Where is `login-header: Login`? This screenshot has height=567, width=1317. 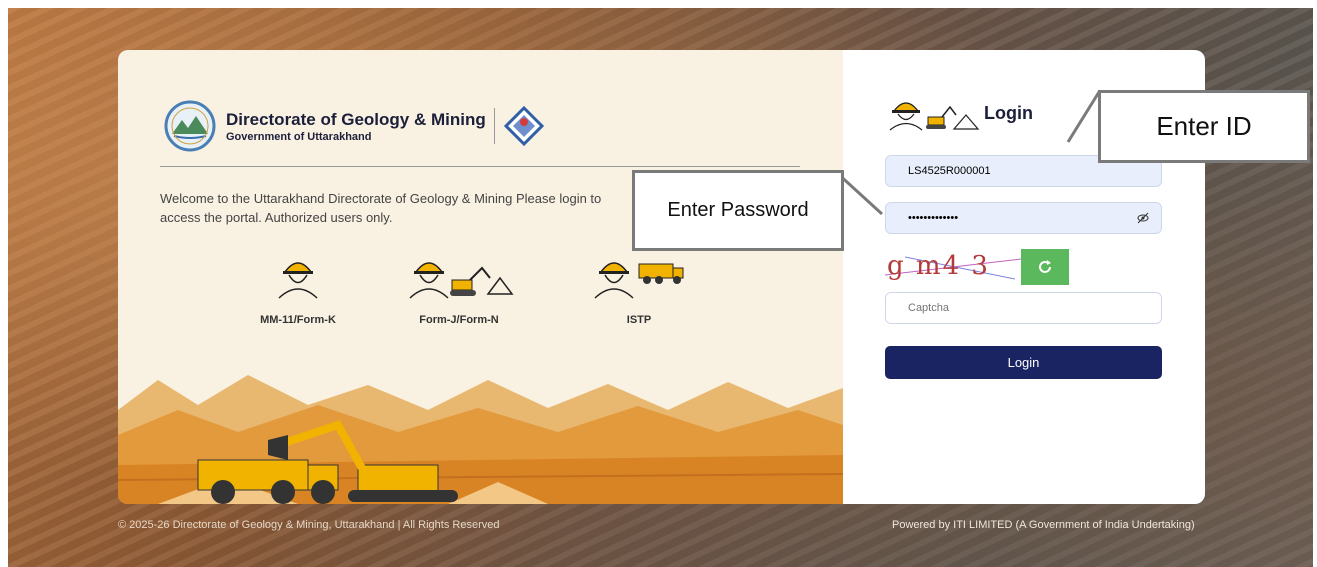
login-header: Login is located at coordinates (960, 113).